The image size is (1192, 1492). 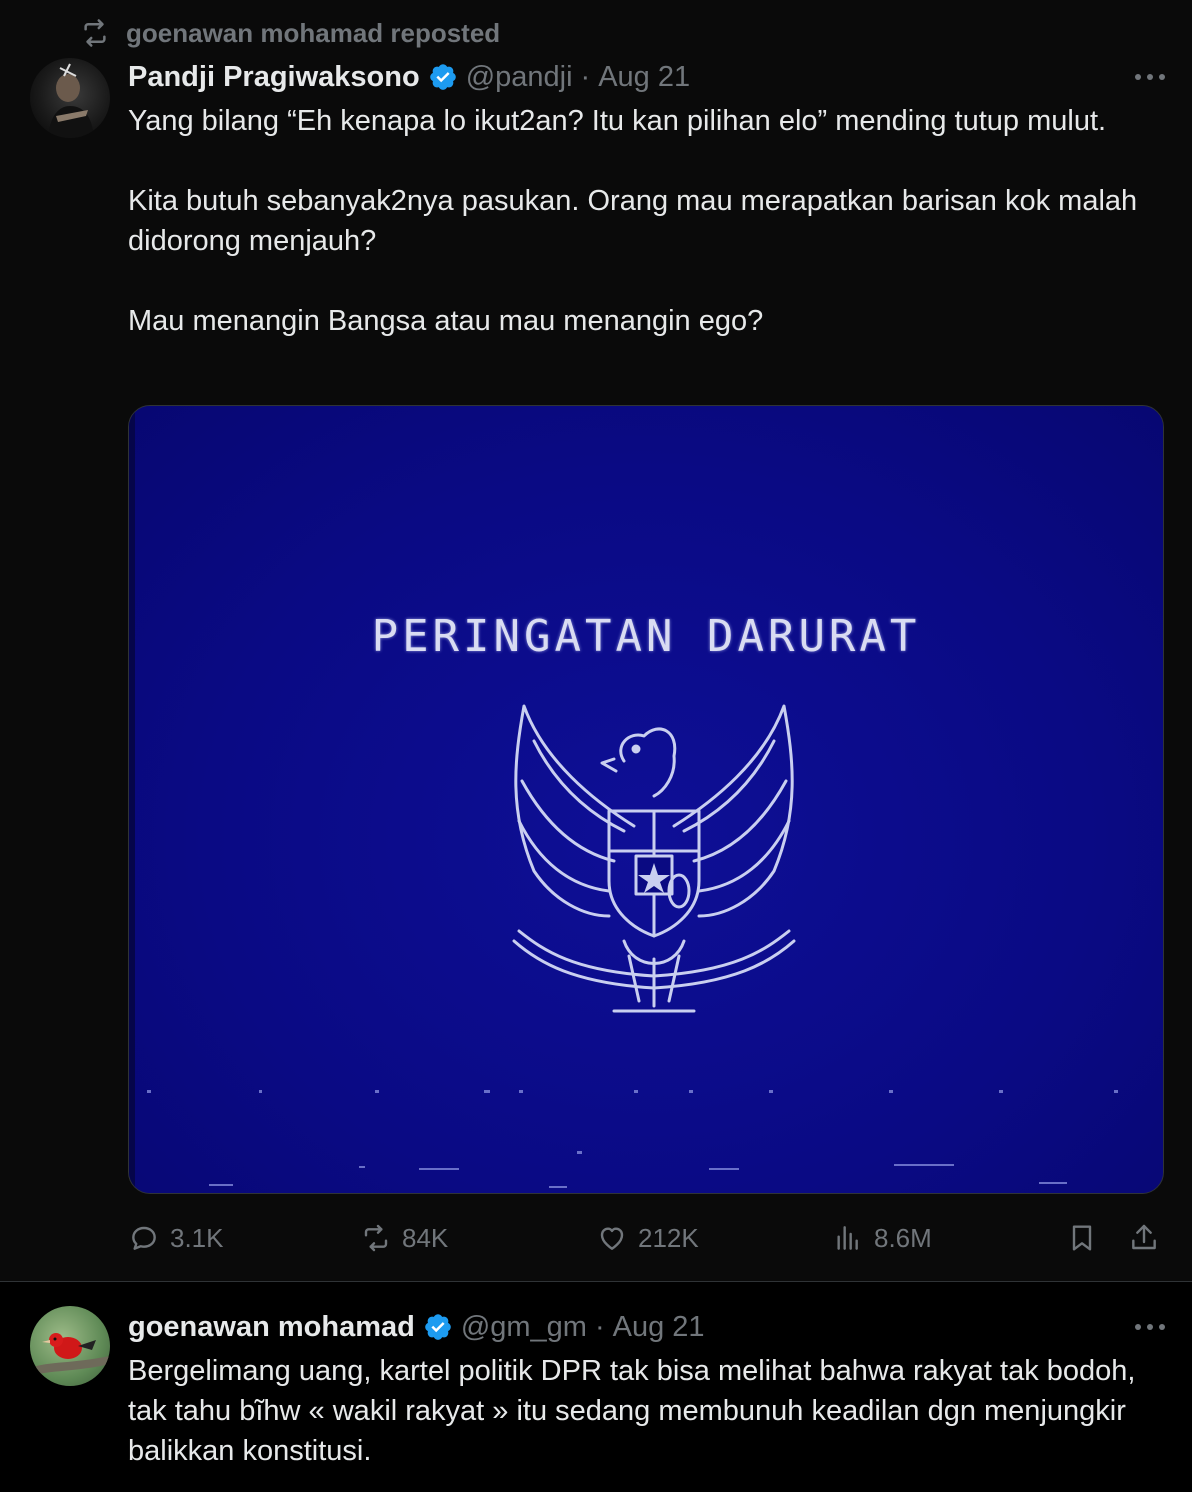 I want to click on bookmark-button, so click(x=1082, y=1238).